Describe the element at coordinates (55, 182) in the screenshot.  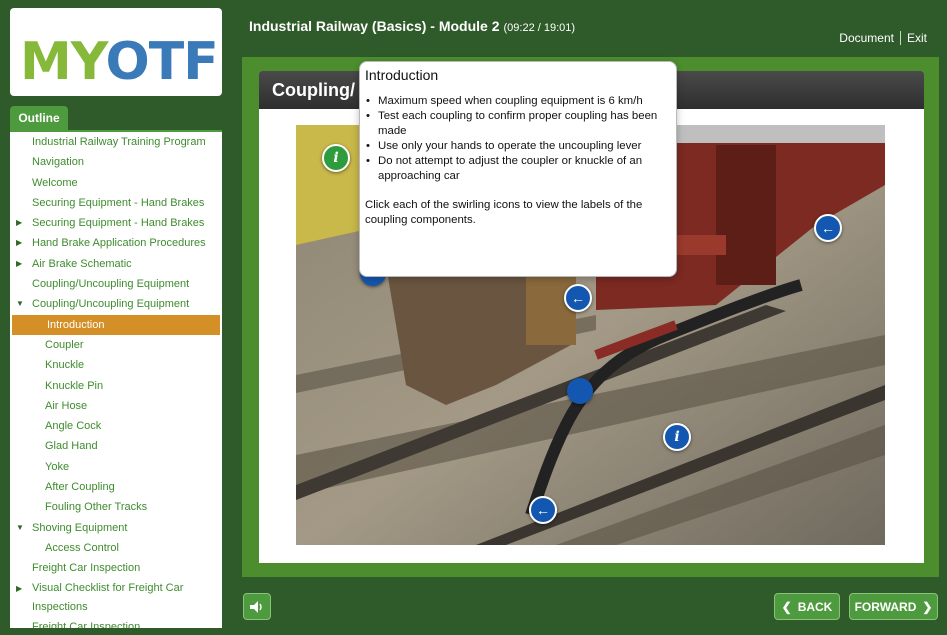
I see `outline-item-label: Welcome` at that location.